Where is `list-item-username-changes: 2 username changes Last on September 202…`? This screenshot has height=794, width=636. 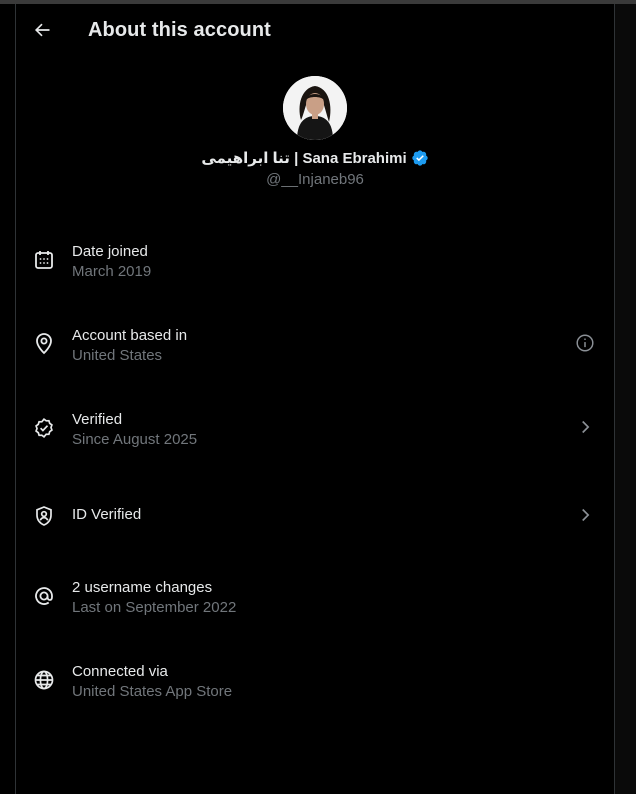
list-item-username-changes: 2 username changes Last on September 202… is located at coordinates (315, 600).